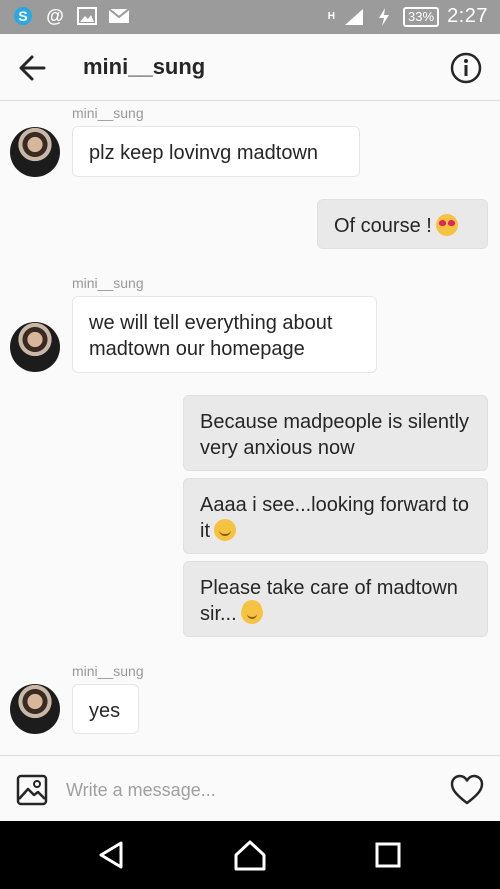  I want to click on message-text: Of course !, so click(383, 226).